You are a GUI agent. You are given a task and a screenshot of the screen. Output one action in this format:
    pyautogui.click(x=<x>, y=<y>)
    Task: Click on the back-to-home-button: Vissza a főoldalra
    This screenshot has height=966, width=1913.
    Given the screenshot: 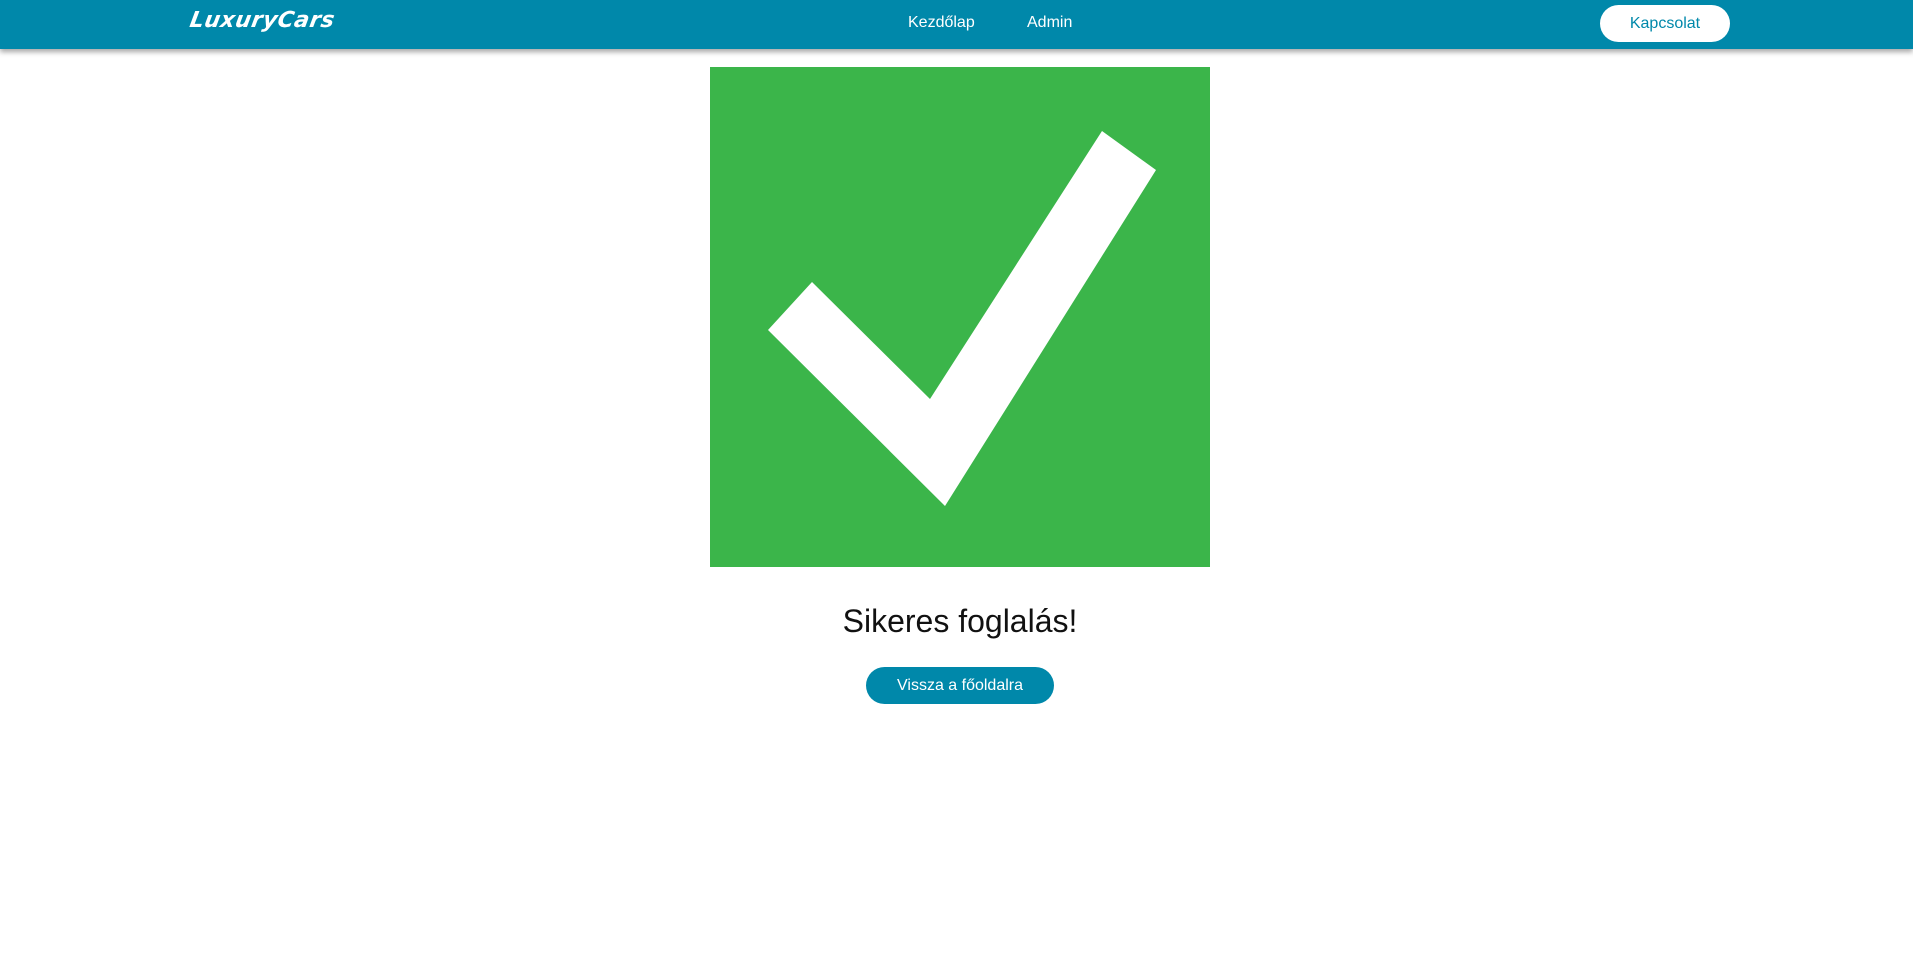 What is the action you would take?
    pyautogui.click(x=960, y=685)
    